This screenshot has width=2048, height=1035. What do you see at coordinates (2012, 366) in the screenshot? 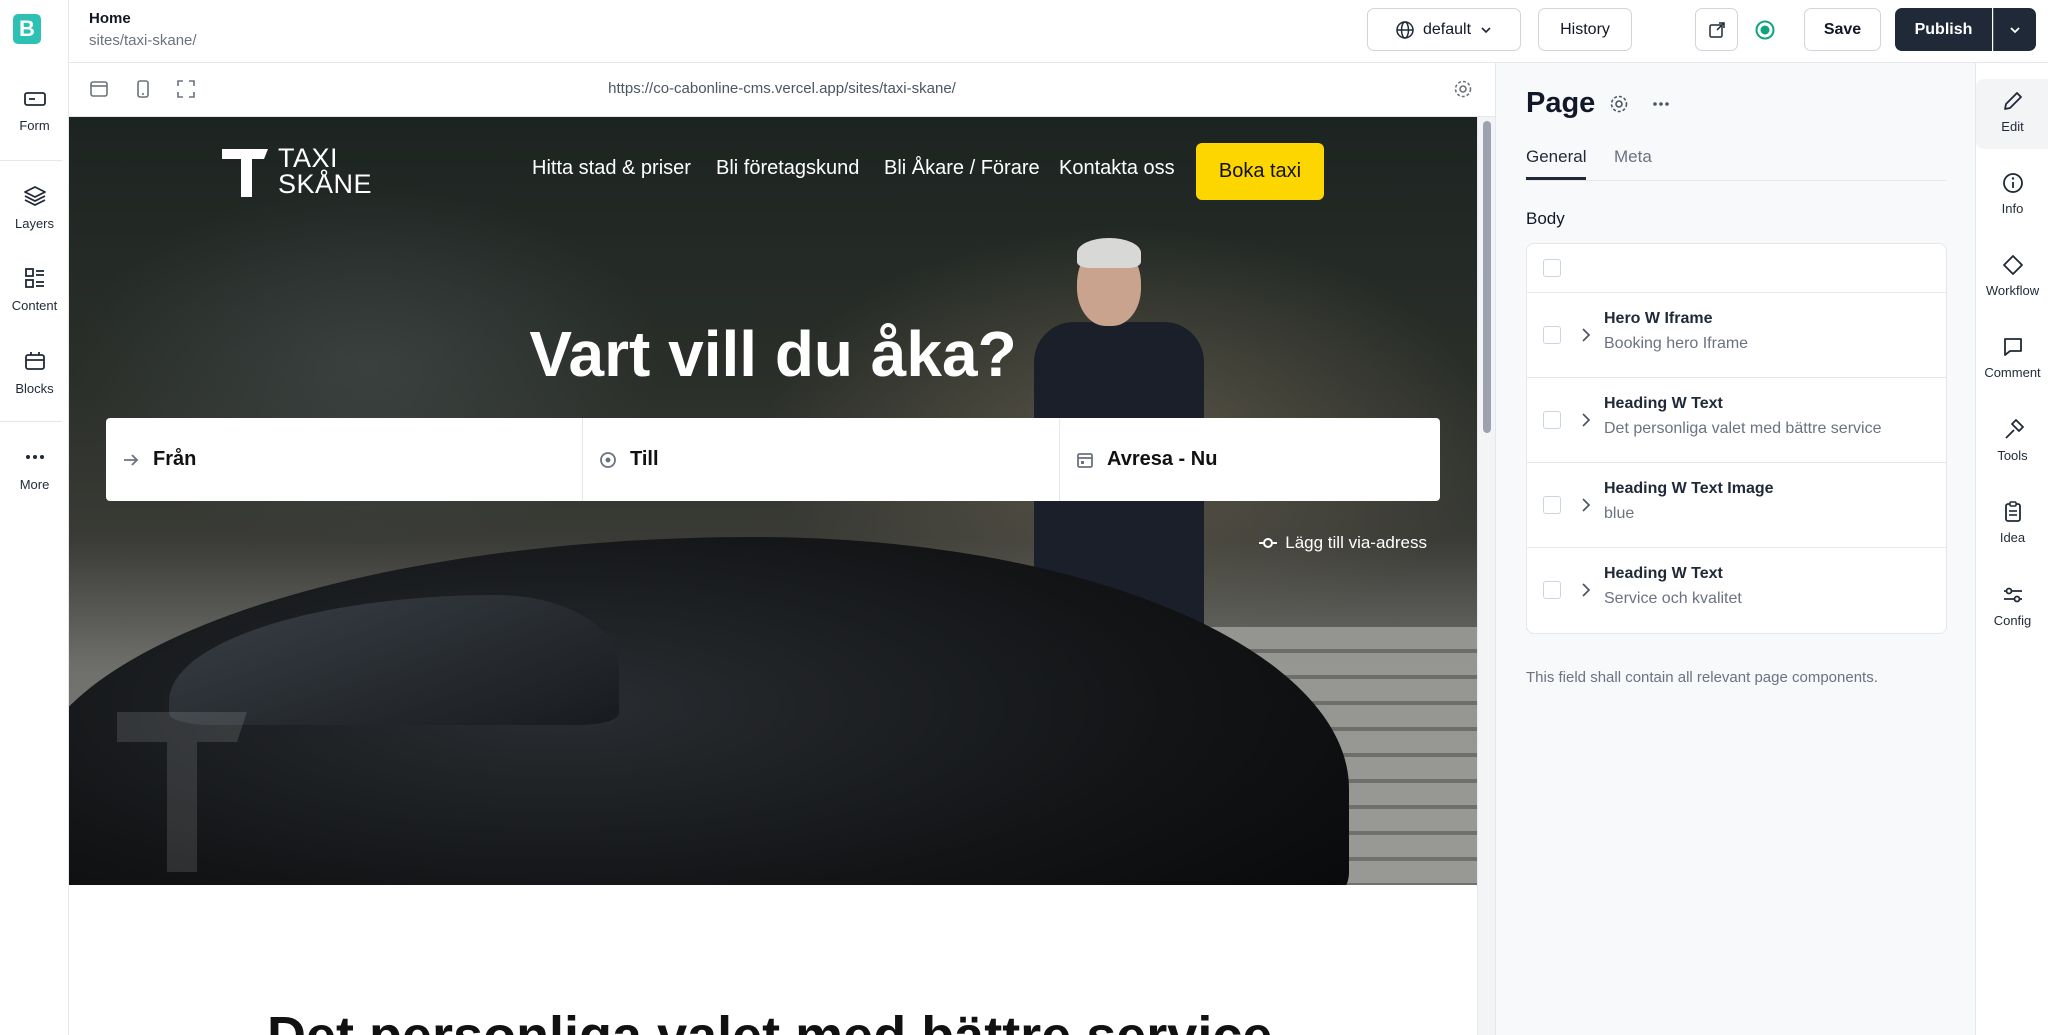
I see `rail-item-comment: Comment` at bounding box center [2012, 366].